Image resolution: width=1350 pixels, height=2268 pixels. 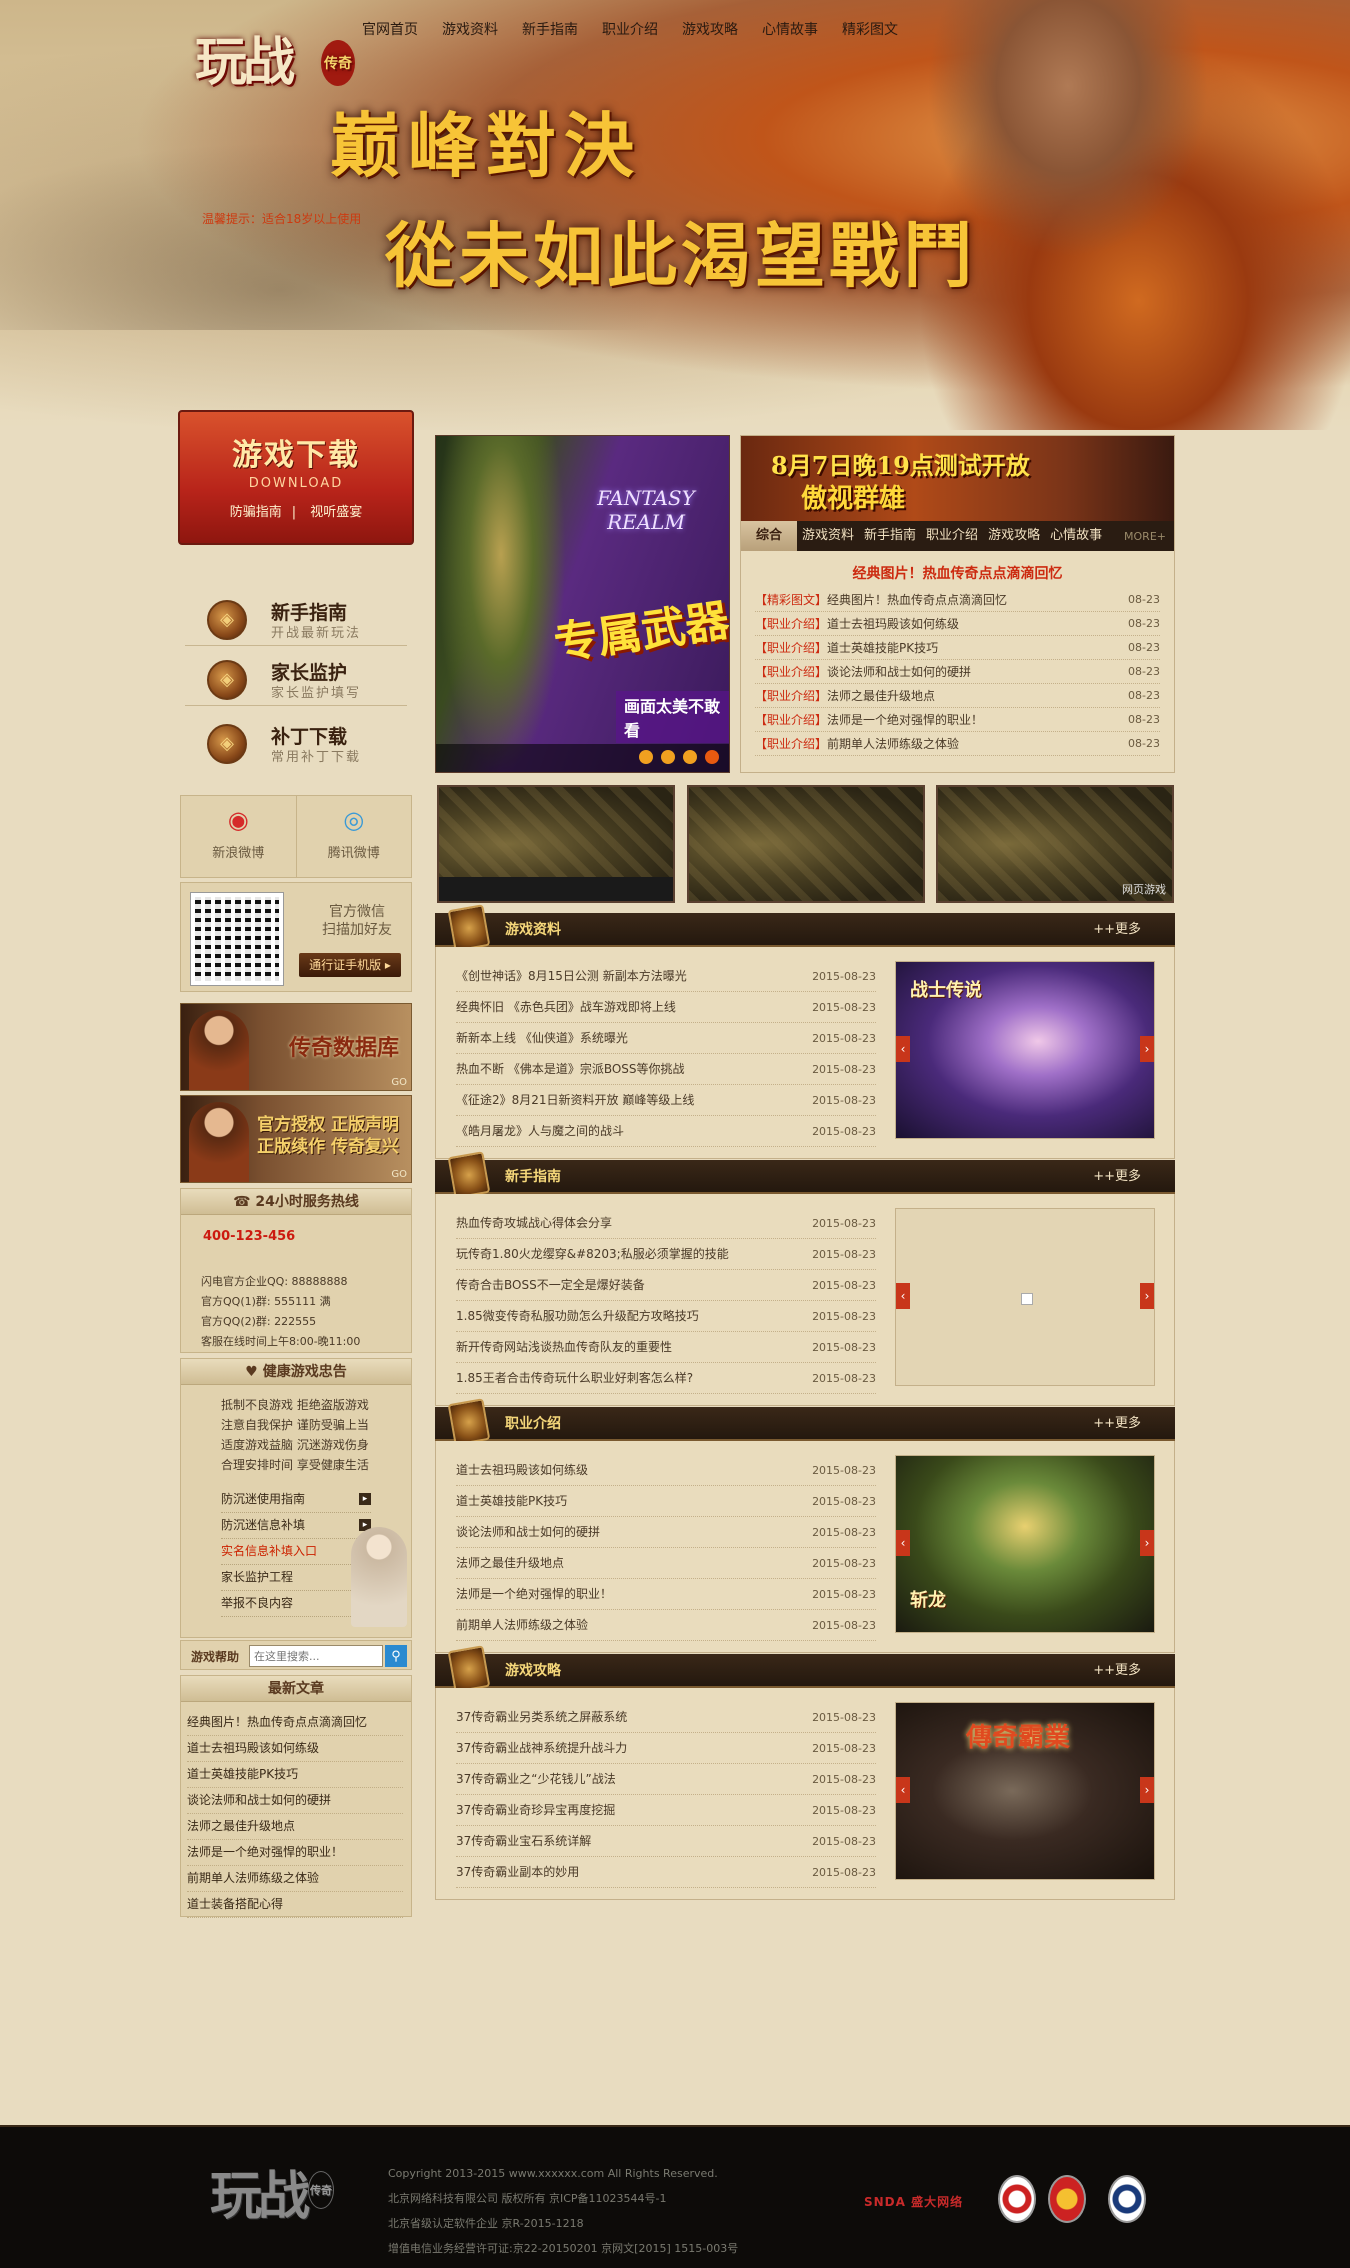 I want to click on report-link: 举报不良内容, so click(x=296, y=1604).